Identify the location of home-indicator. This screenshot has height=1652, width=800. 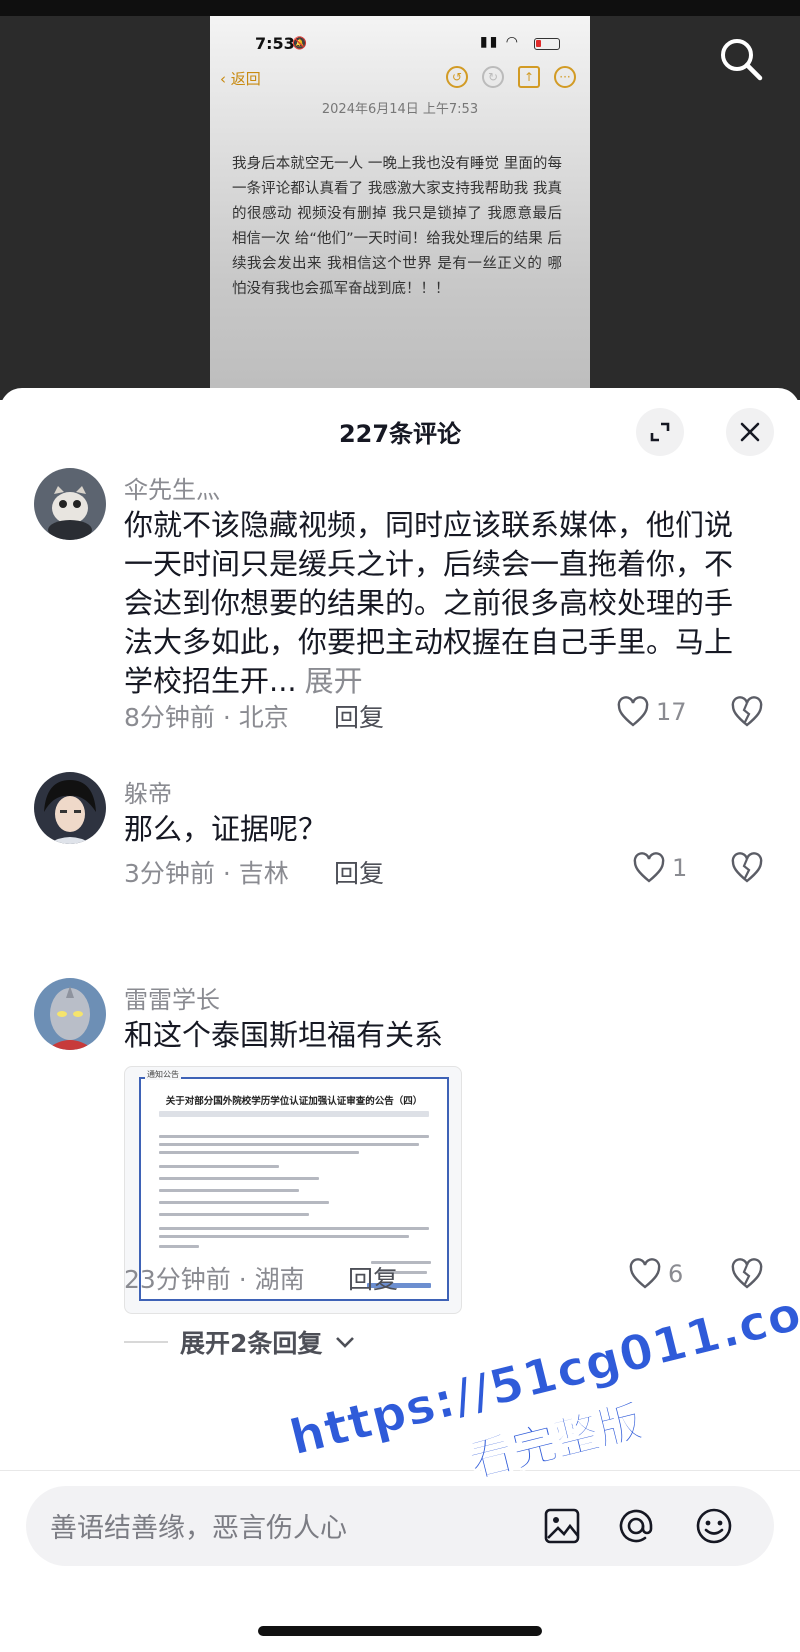
(400, 1631).